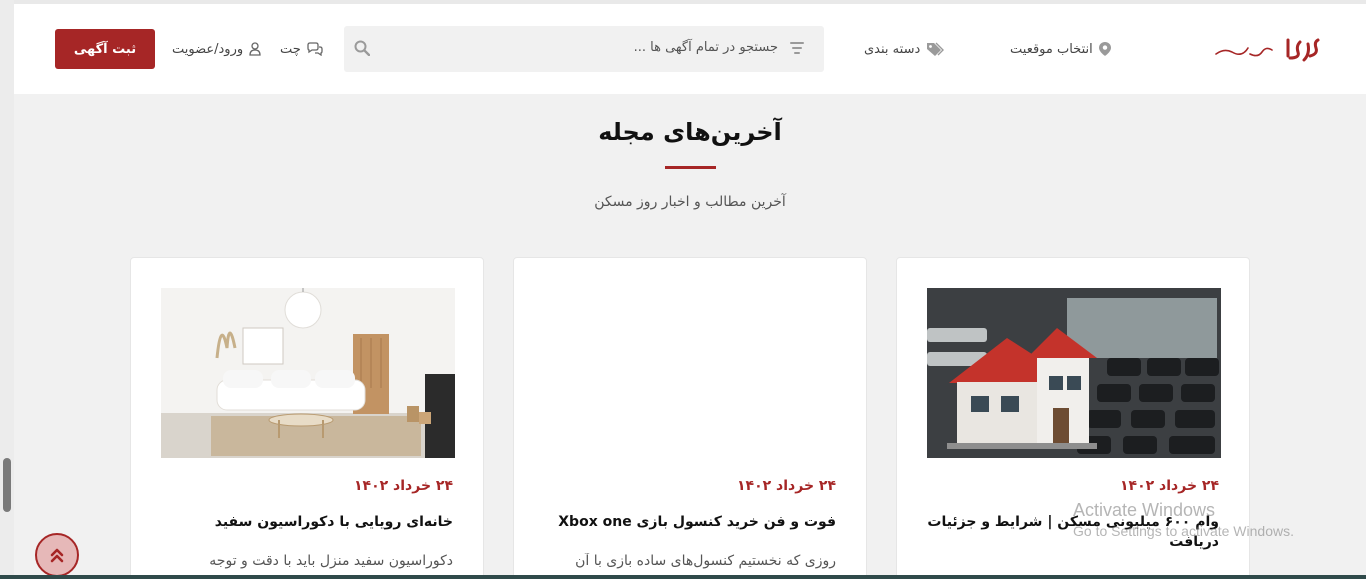 The height and width of the screenshot is (579, 1366). What do you see at coordinates (7, 485) in the screenshot?
I see `scrollbar-thumb` at bounding box center [7, 485].